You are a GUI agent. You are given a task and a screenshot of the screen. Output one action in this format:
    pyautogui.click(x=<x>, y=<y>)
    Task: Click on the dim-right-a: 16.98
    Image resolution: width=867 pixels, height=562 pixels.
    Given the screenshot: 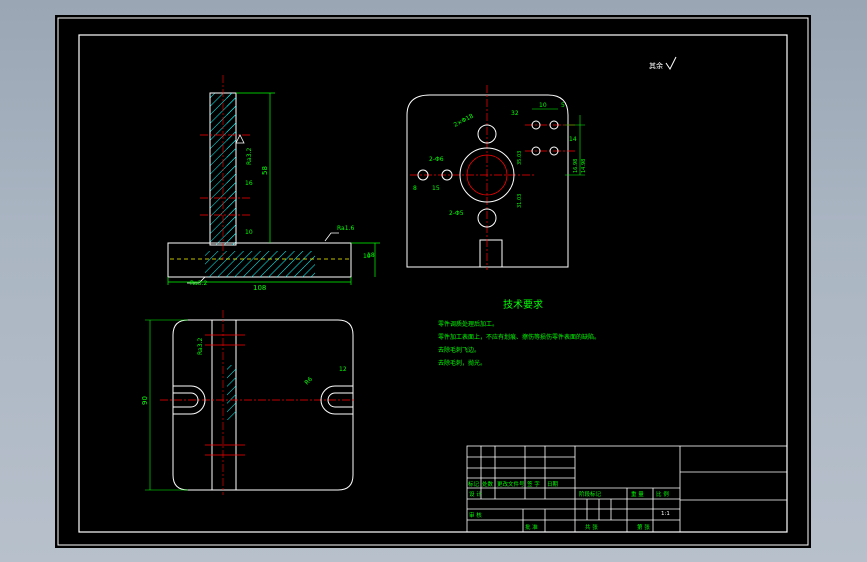 What is the action you would take?
    pyautogui.click(x=576, y=166)
    